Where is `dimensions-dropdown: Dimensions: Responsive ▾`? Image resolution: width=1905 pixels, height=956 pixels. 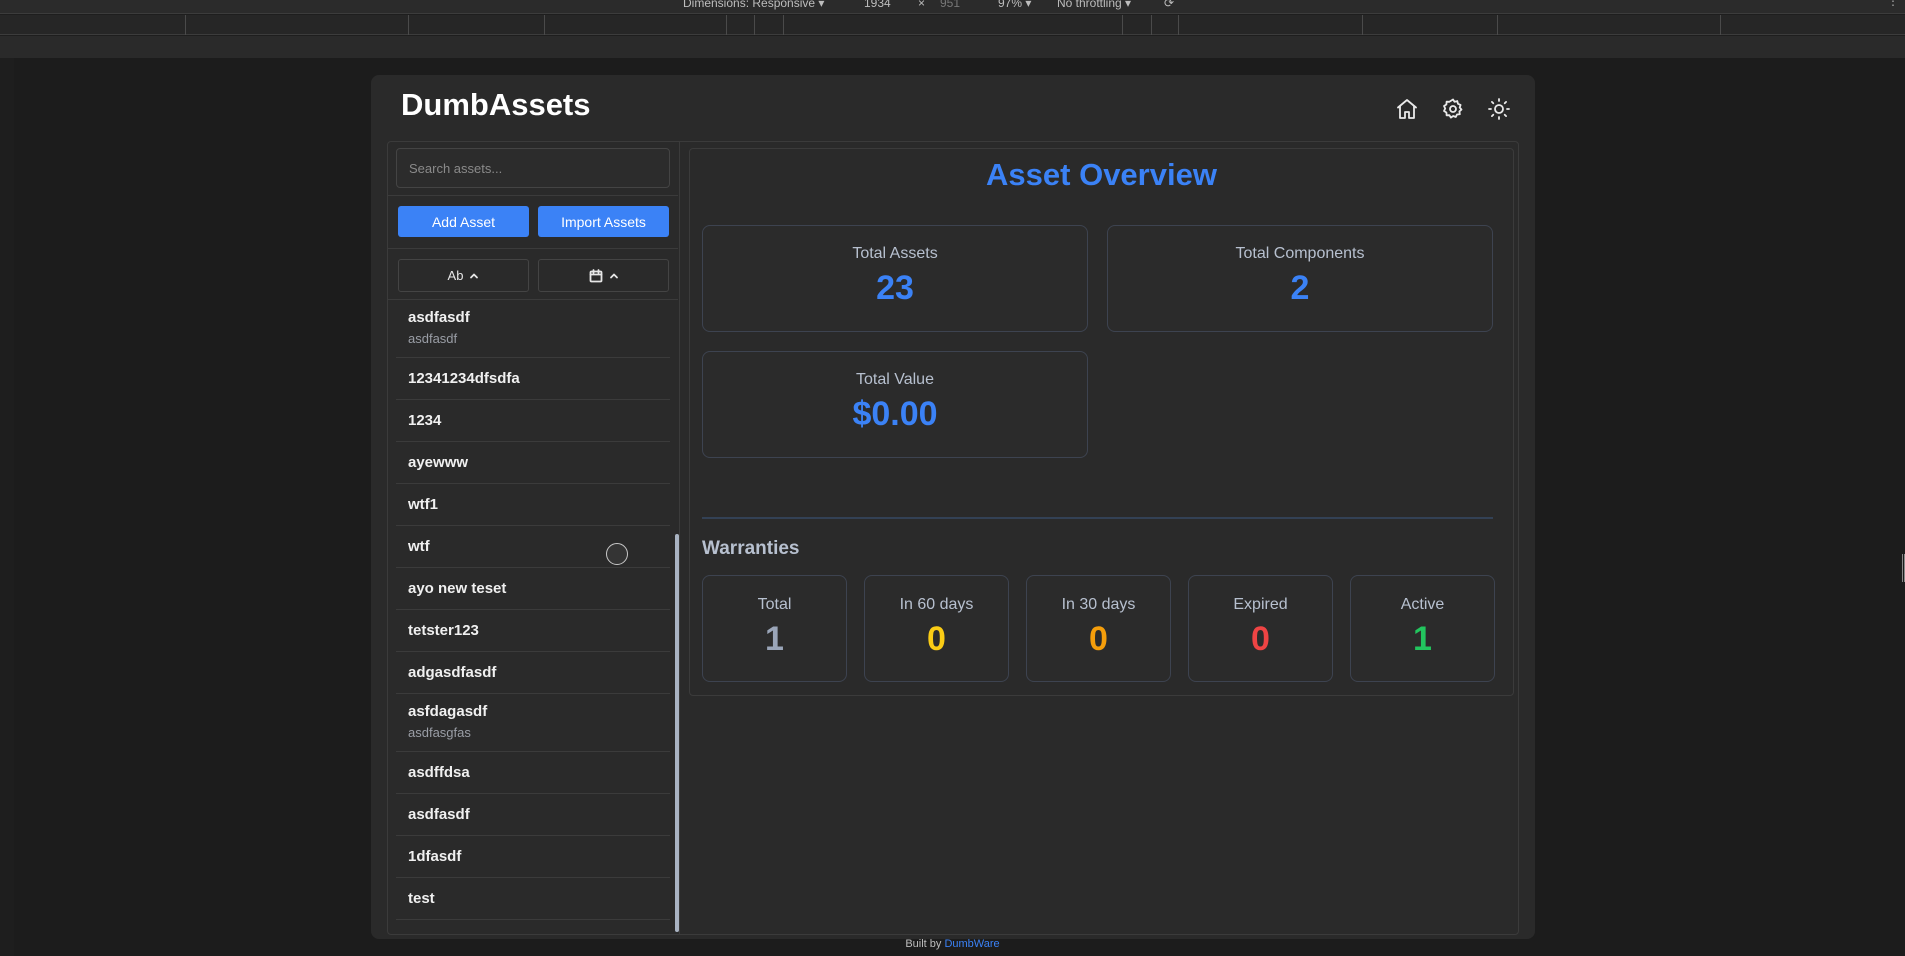
dimensions-dropdown: Dimensions: Responsive ▾ is located at coordinates (753, 5).